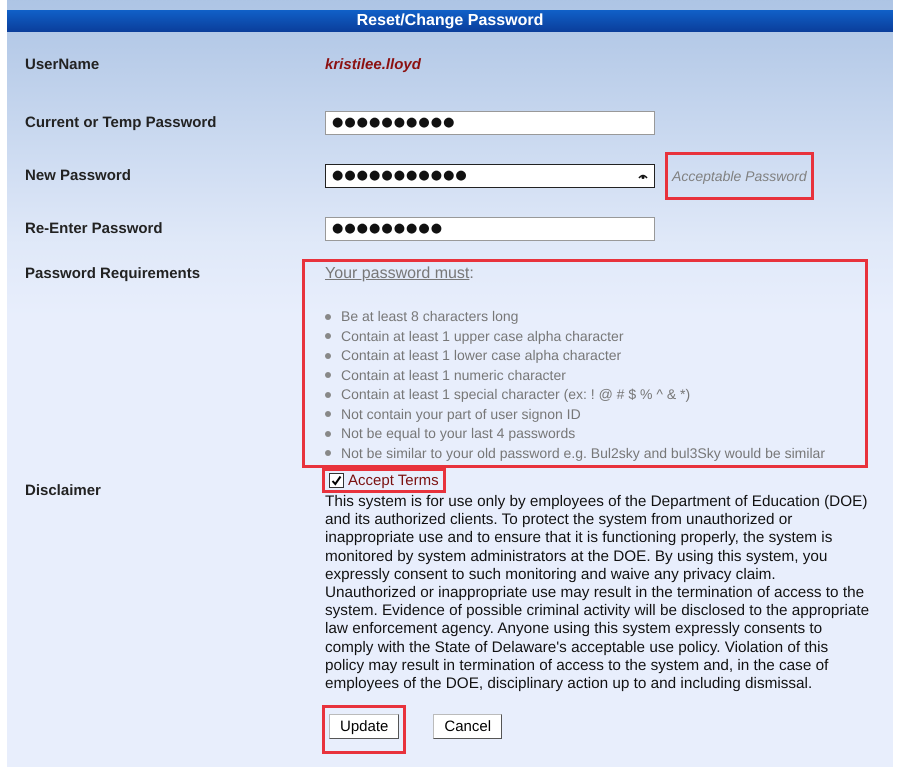 This screenshot has height=767, width=898. I want to click on requirement-item: Not be equal to your last 4 passwords, so click(458, 433).